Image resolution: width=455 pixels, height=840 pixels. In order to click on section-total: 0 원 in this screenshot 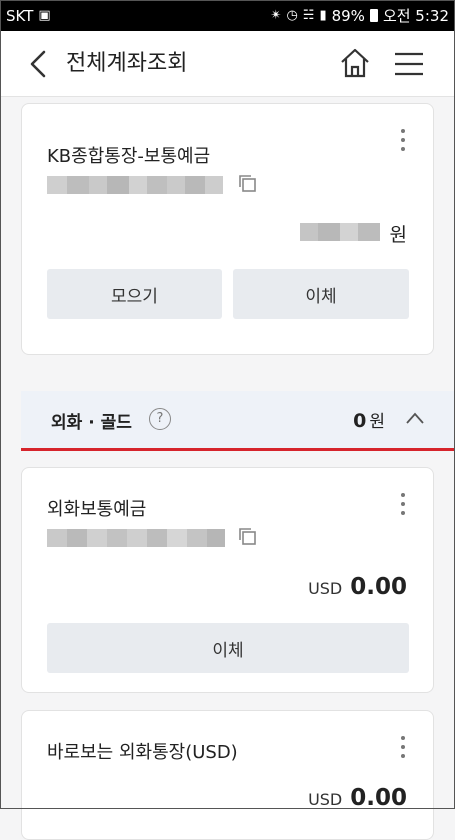, I will do `click(369, 419)`.